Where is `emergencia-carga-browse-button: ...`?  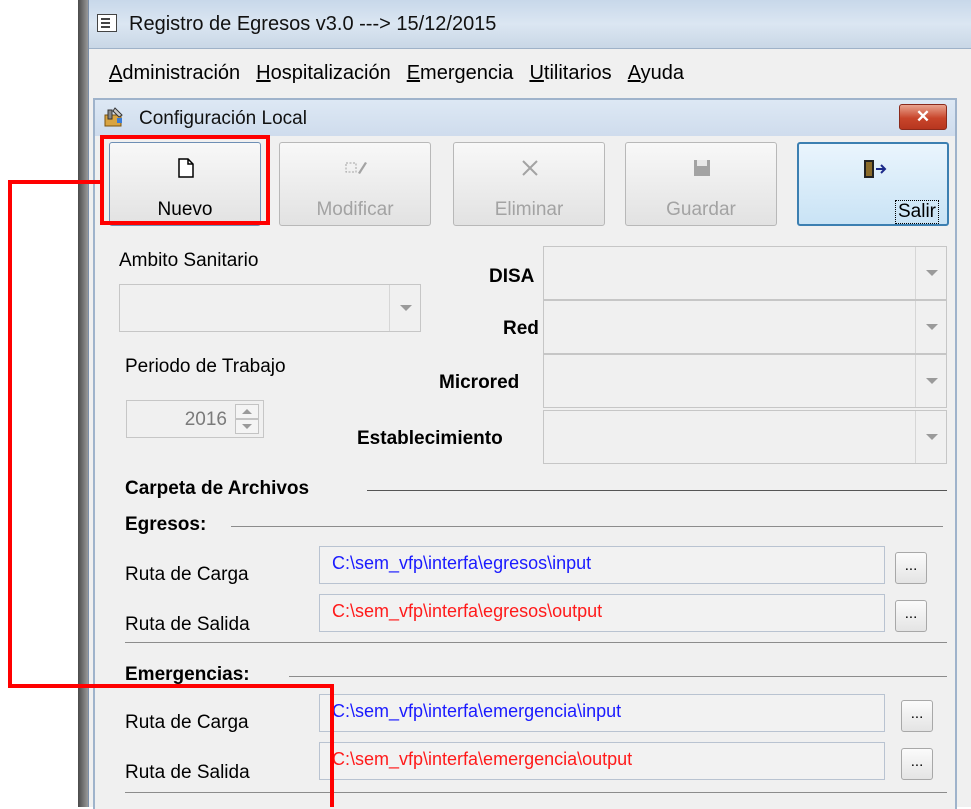
emergencia-carga-browse-button: ... is located at coordinates (917, 716).